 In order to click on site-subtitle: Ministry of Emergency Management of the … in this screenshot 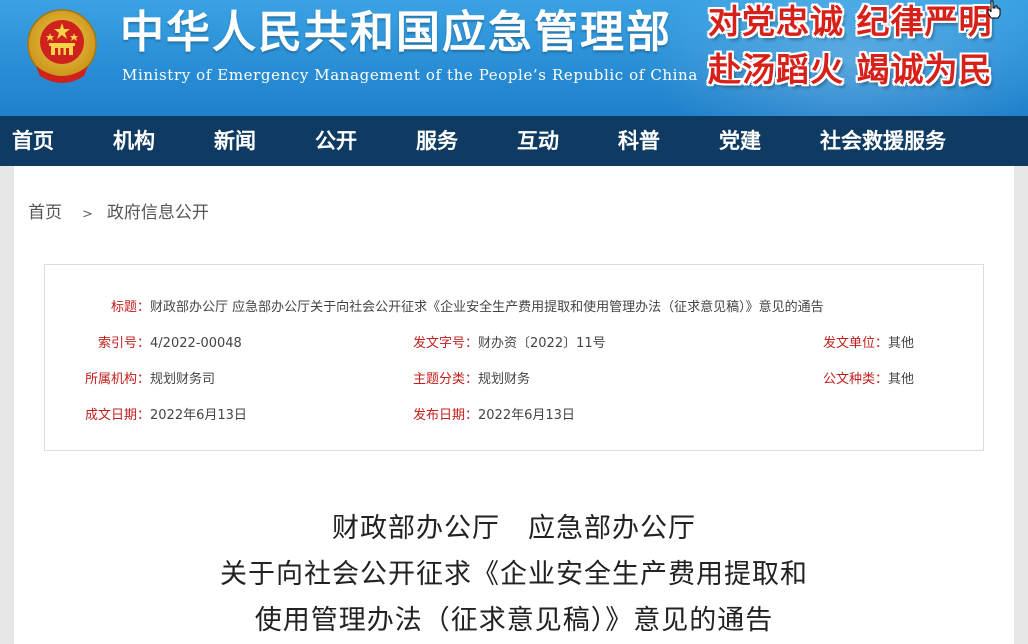, I will do `click(410, 75)`.